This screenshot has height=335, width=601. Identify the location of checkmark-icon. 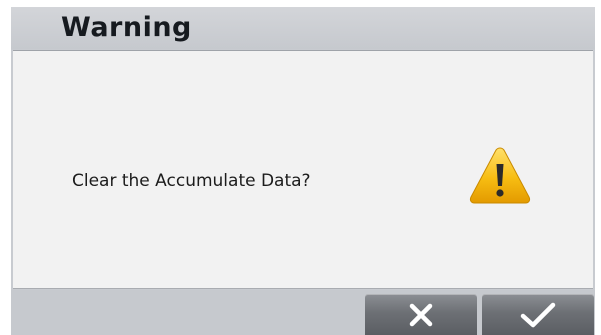
(538, 314).